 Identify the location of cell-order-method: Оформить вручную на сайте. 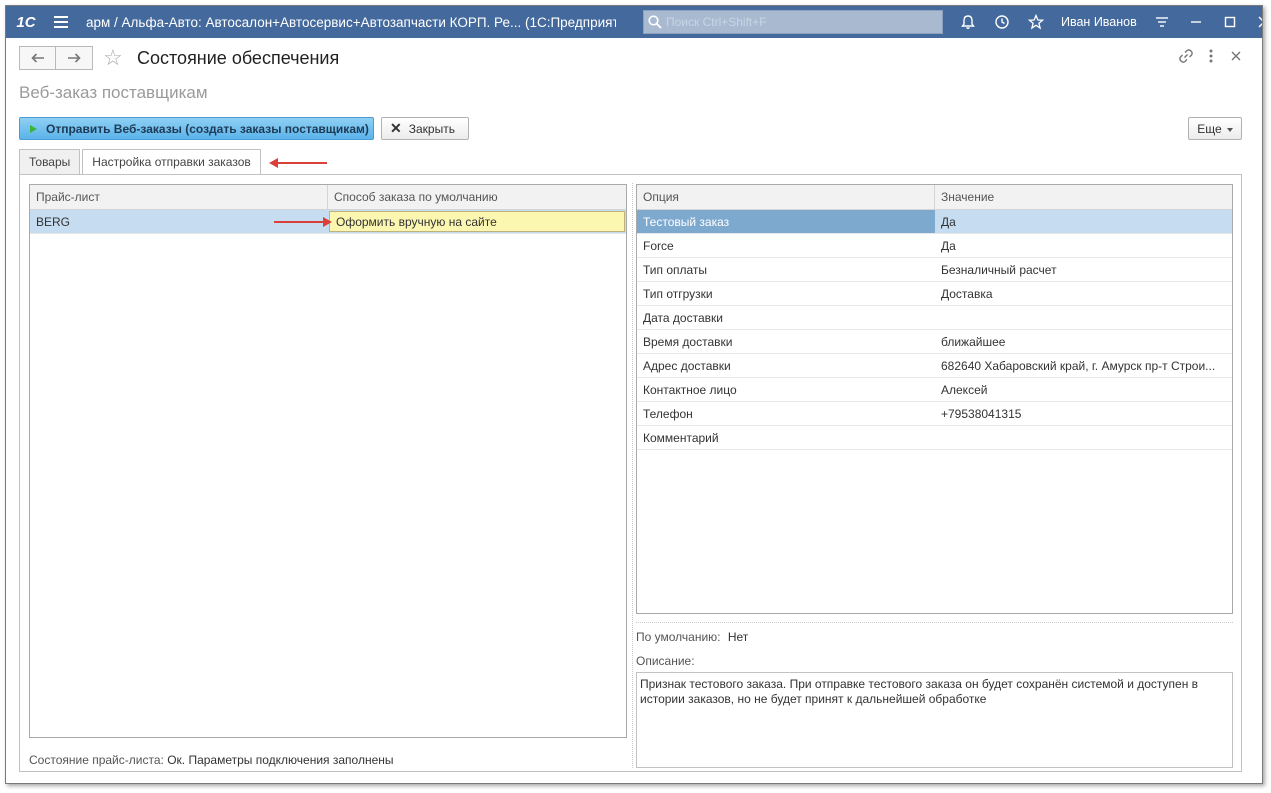
(477, 221).